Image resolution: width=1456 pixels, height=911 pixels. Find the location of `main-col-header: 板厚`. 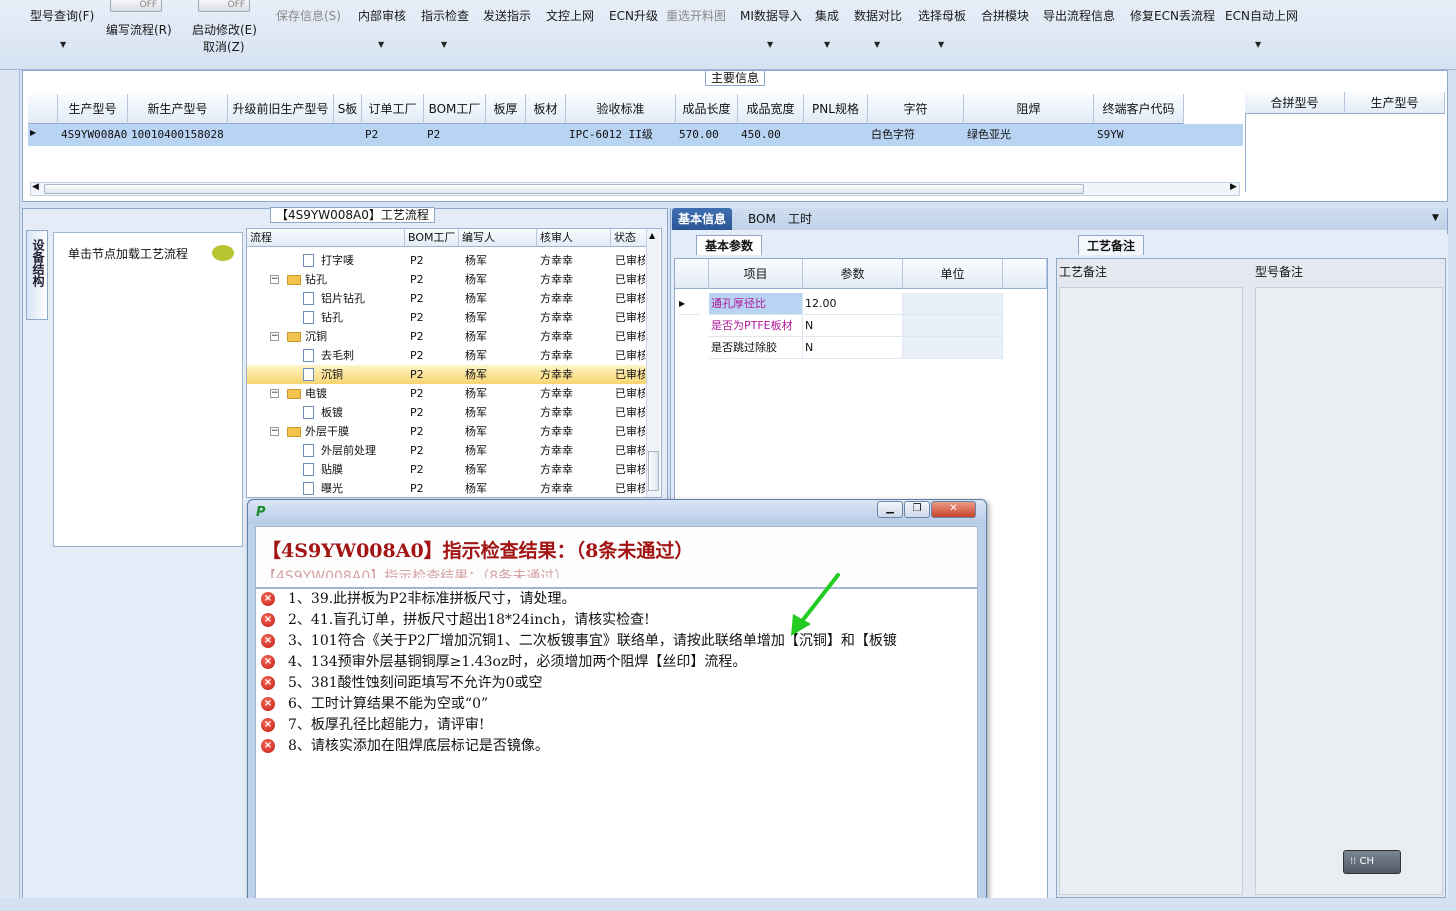

main-col-header: 板厚 is located at coordinates (506, 109).